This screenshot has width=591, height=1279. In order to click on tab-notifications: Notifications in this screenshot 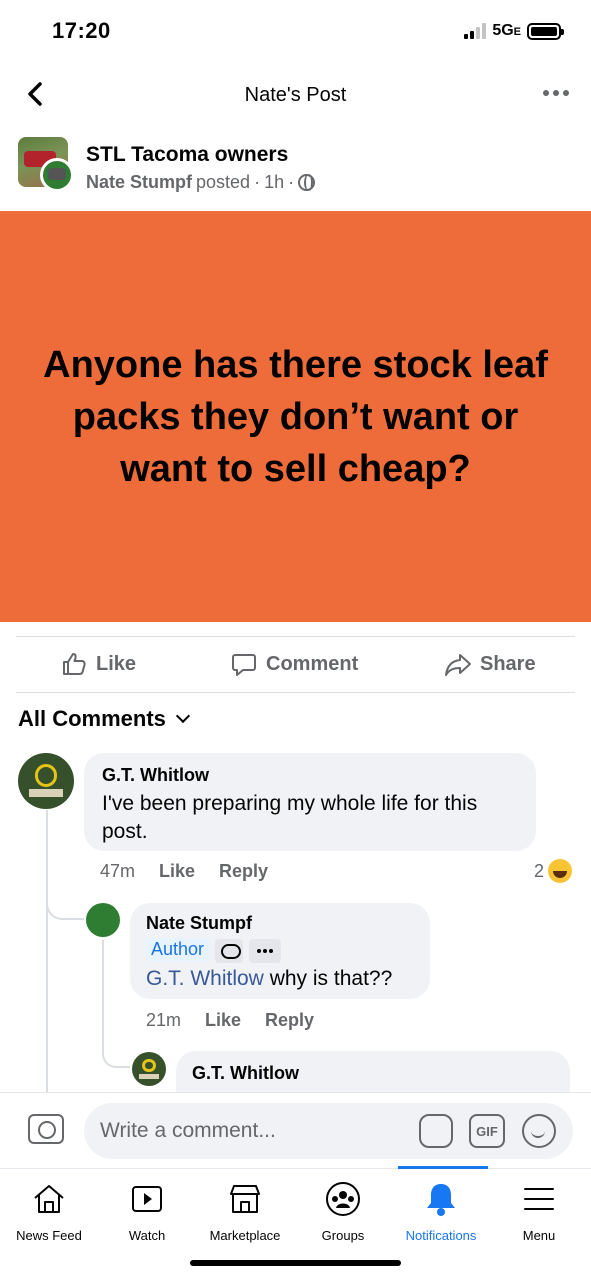, I will do `click(441, 1211)`.